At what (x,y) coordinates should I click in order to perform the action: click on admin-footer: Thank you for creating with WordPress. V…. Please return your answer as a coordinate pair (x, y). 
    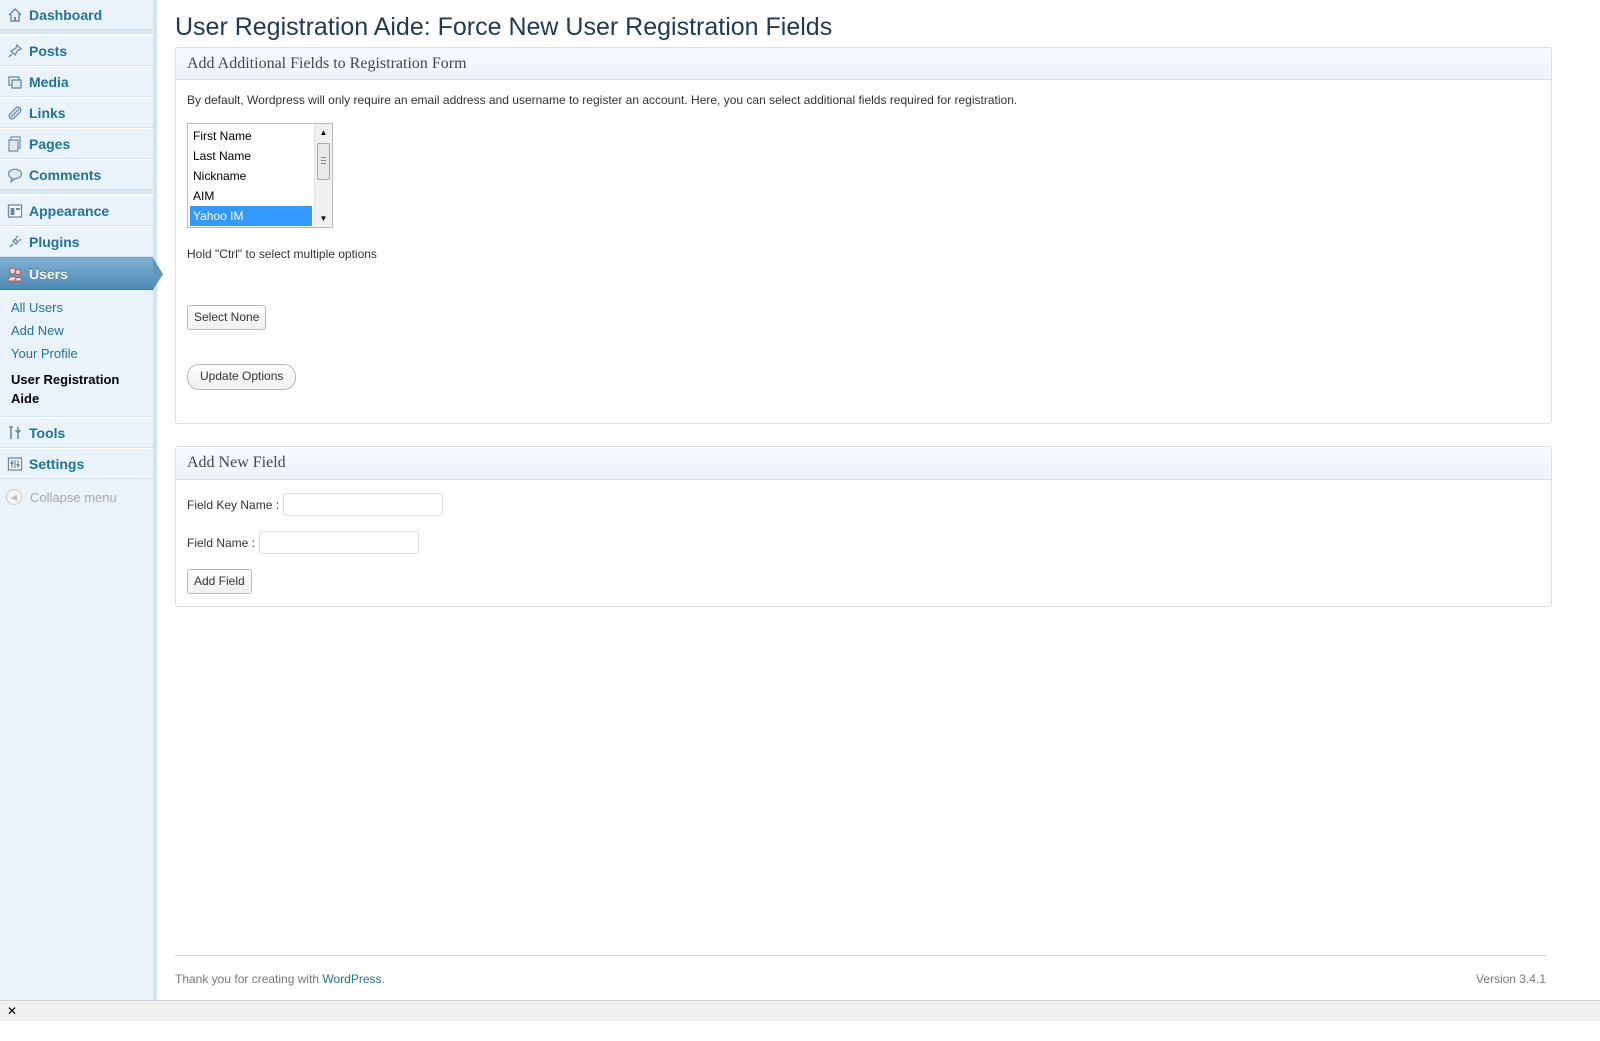
    Looking at the image, I should click on (860, 970).